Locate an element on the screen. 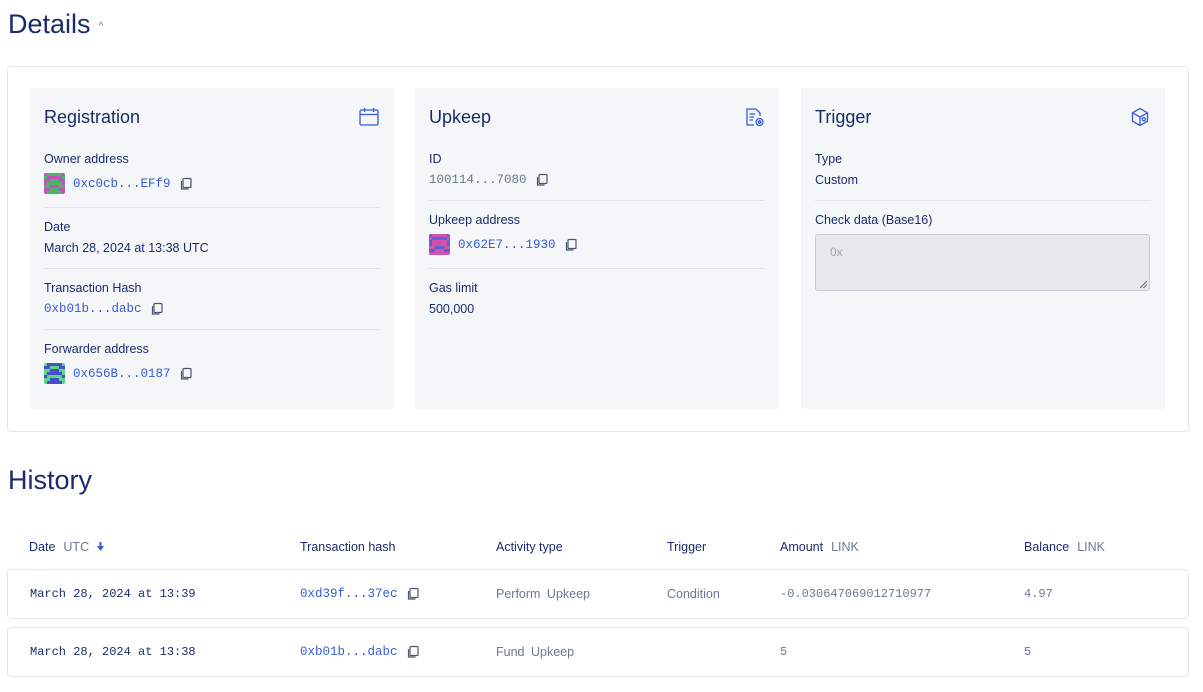 The image size is (1203, 692). owner-address-field: Owner address 0xc0cb...EFf9 is located at coordinates (212, 174).